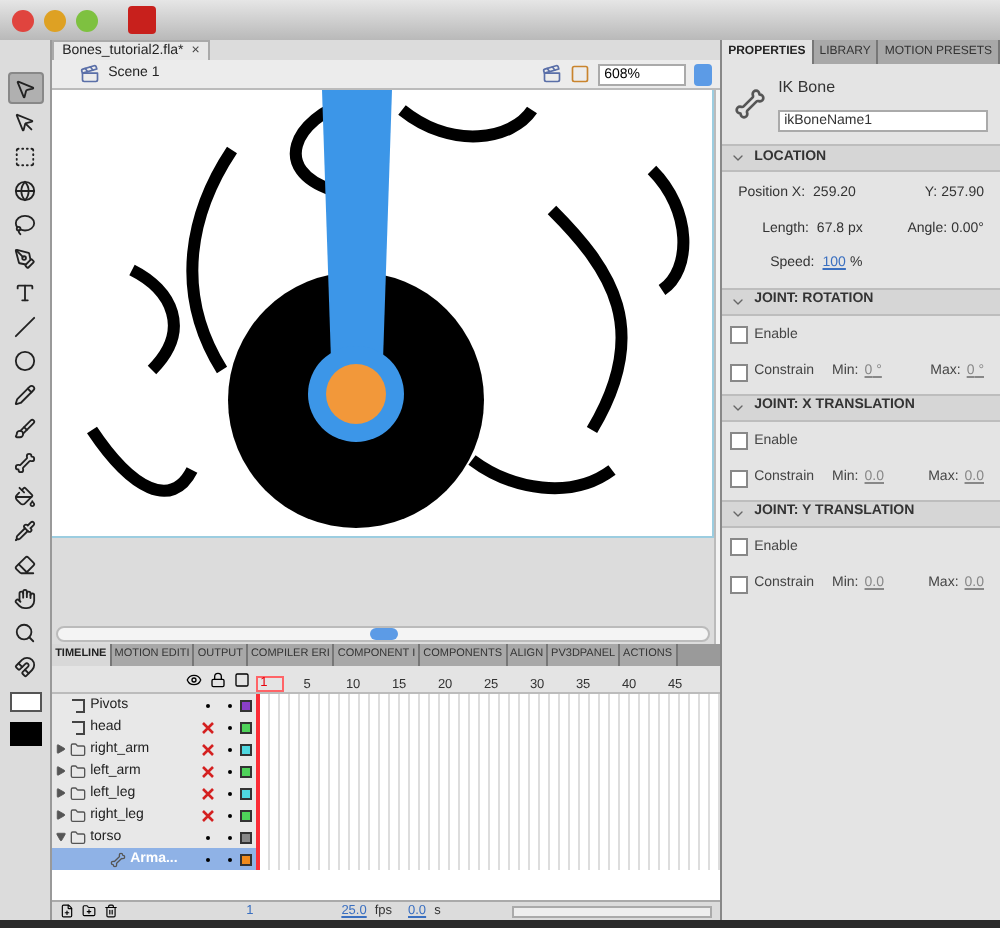 Image resolution: width=1000 pixels, height=928 pixels. What do you see at coordinates (118, 859) in the screenshot?
I see `armature-icon` at bounding box center [118, 859].